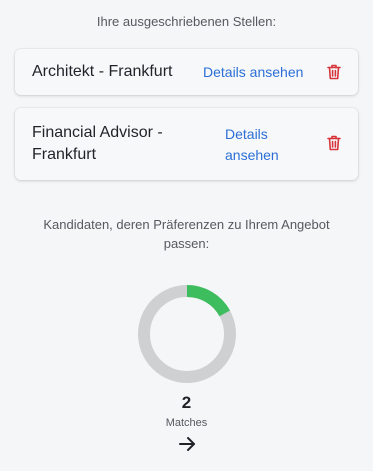  I want to click on job-title: Architekt - Frankfurt, so click(102, 71).